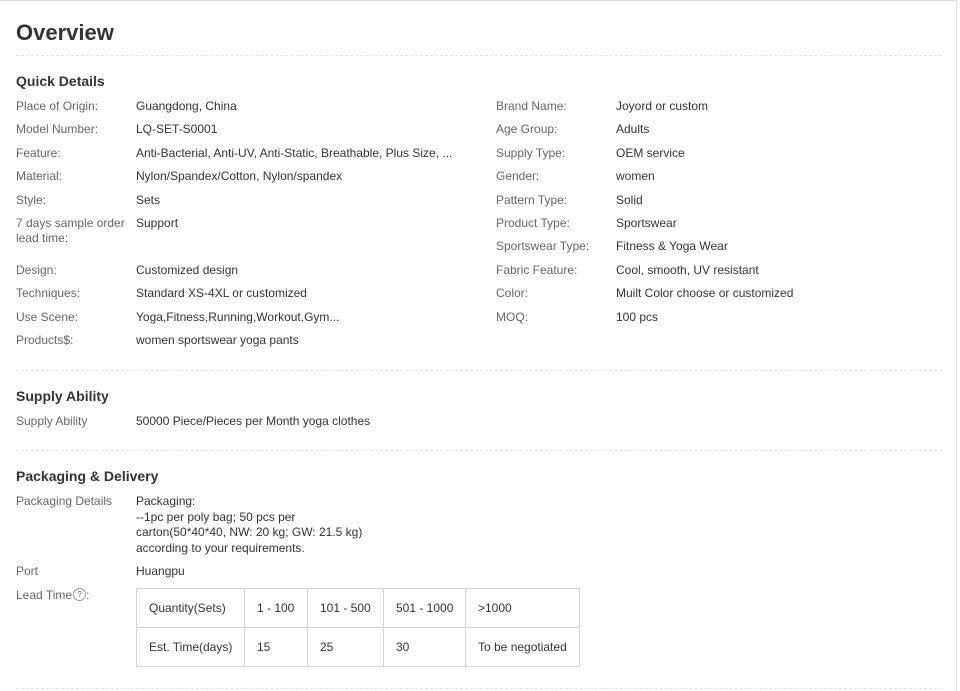  What do you see at coordinates (276, 608) in the screenshot?
I see `table-header-cell: 1 - 100` at bounding box center [276, 608].